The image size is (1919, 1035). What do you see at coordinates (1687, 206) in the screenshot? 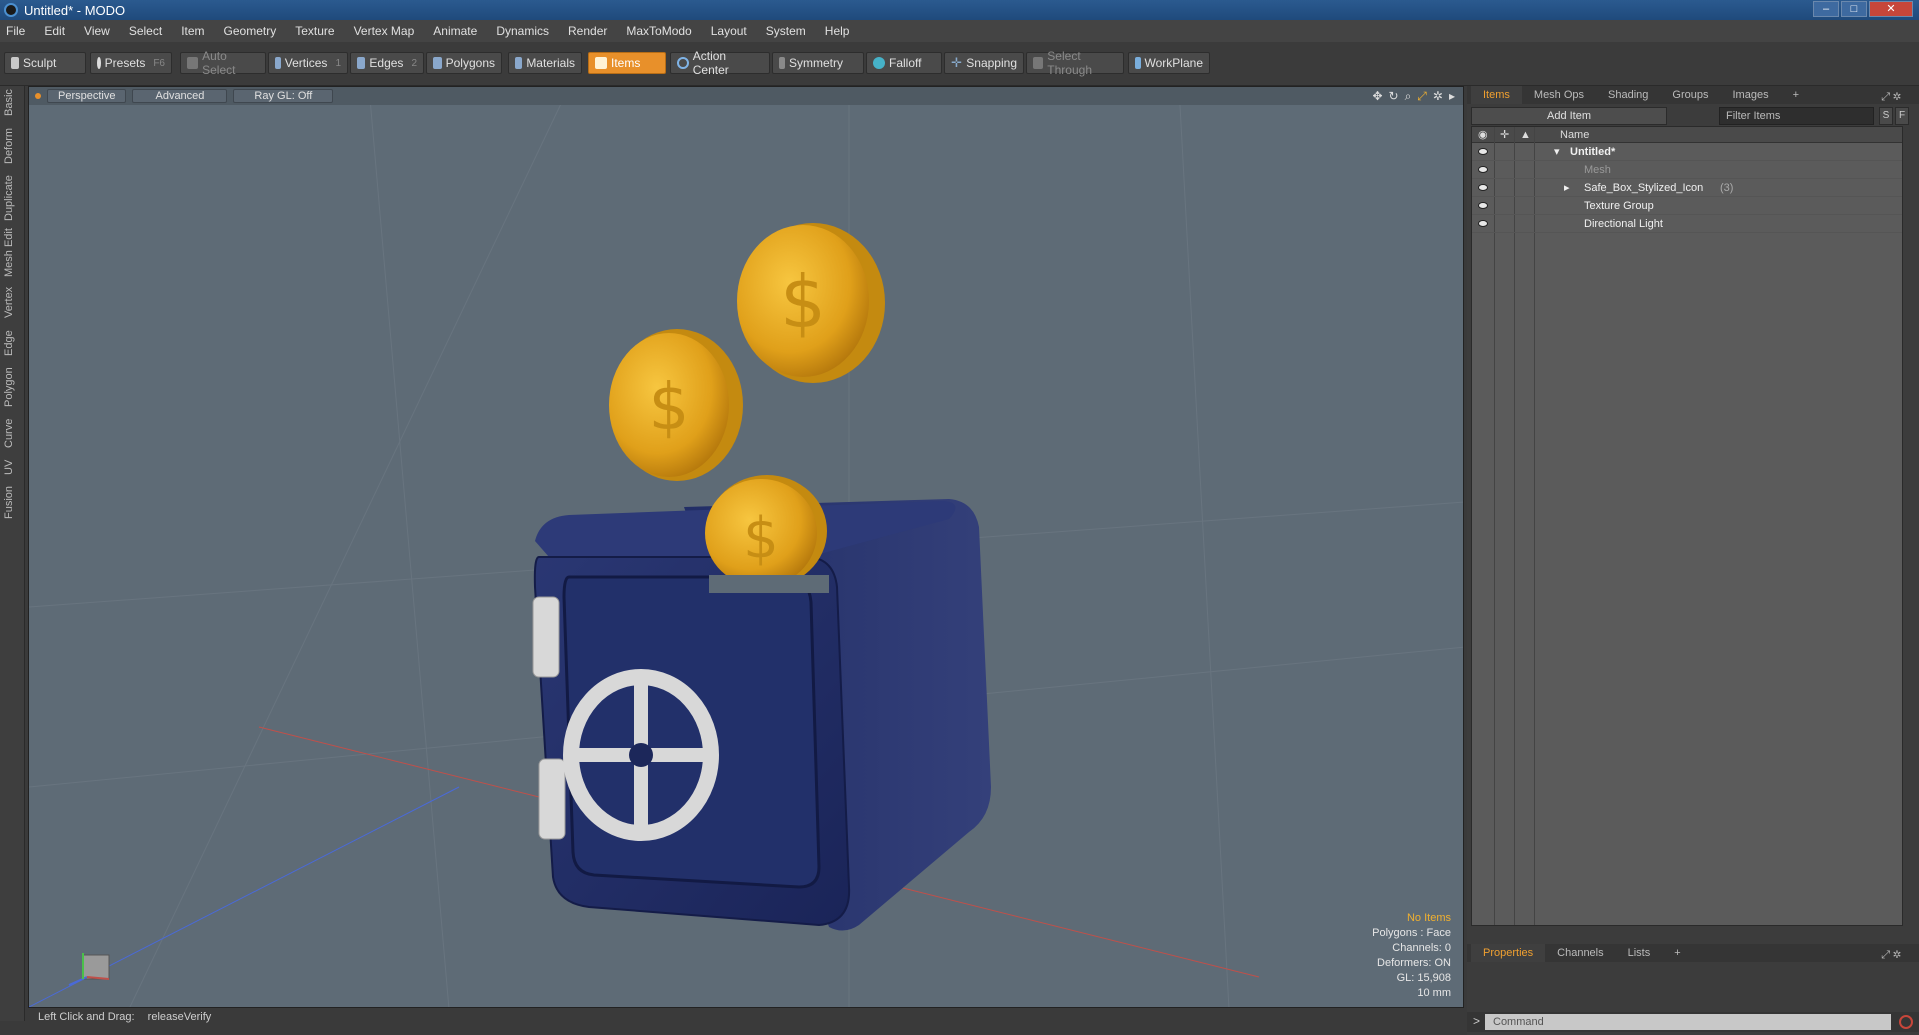
I see `tree-row-texture-group: Texture Group` at bounding box center [1687, 206].